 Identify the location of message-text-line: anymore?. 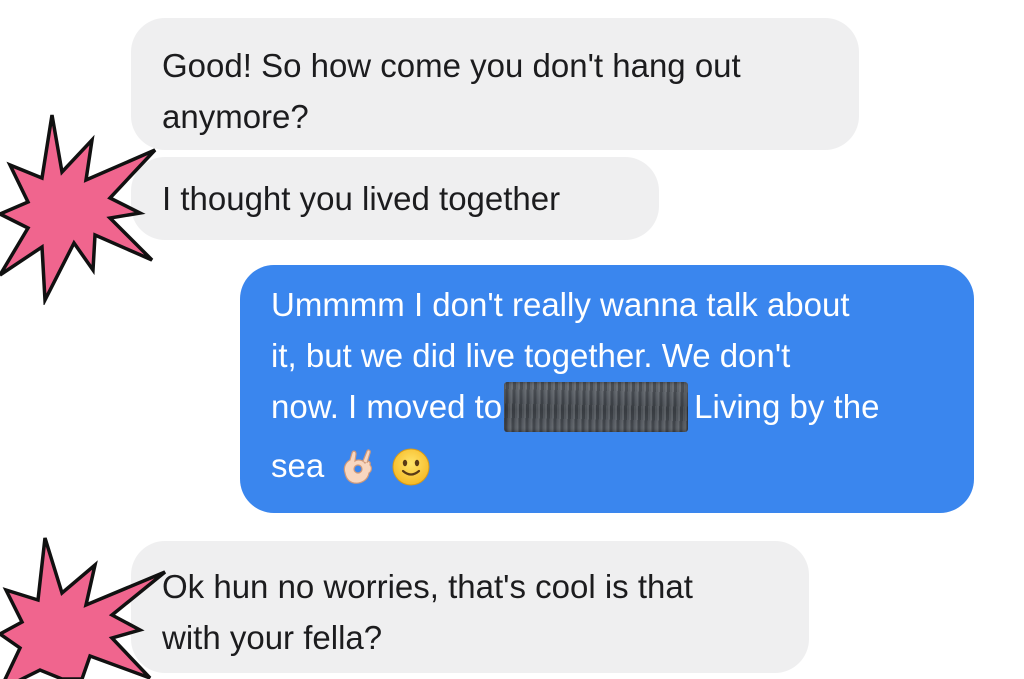
(235, 116).